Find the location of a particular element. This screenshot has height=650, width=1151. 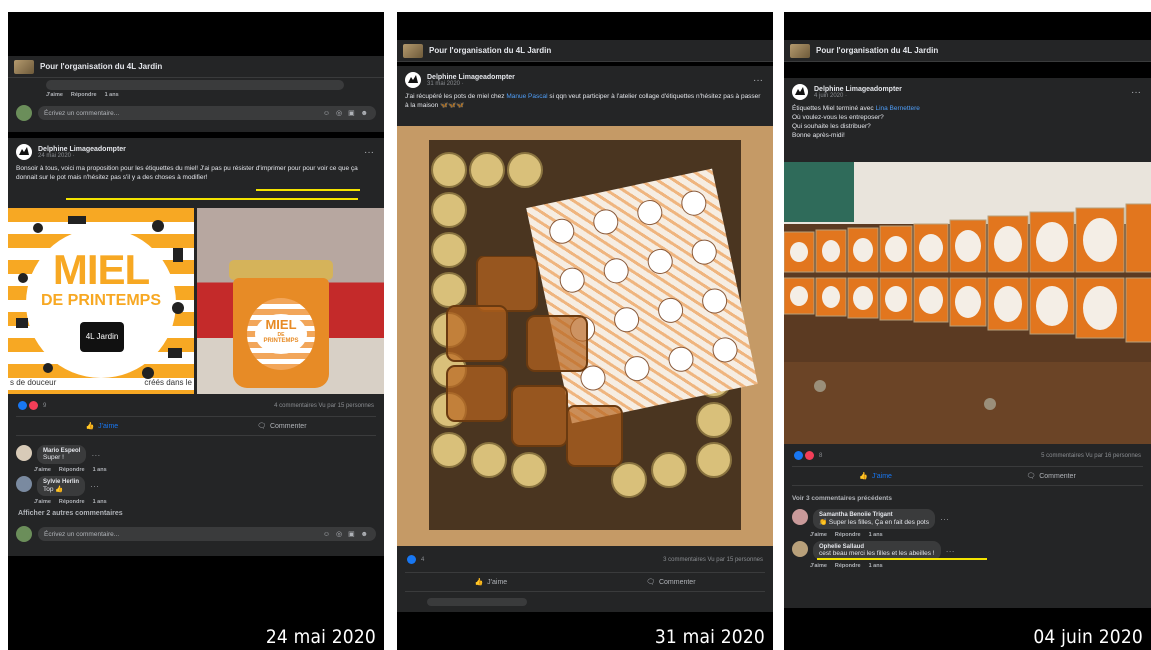

post-time: 31 mai 2020 · is located at coordinates (471, 84).